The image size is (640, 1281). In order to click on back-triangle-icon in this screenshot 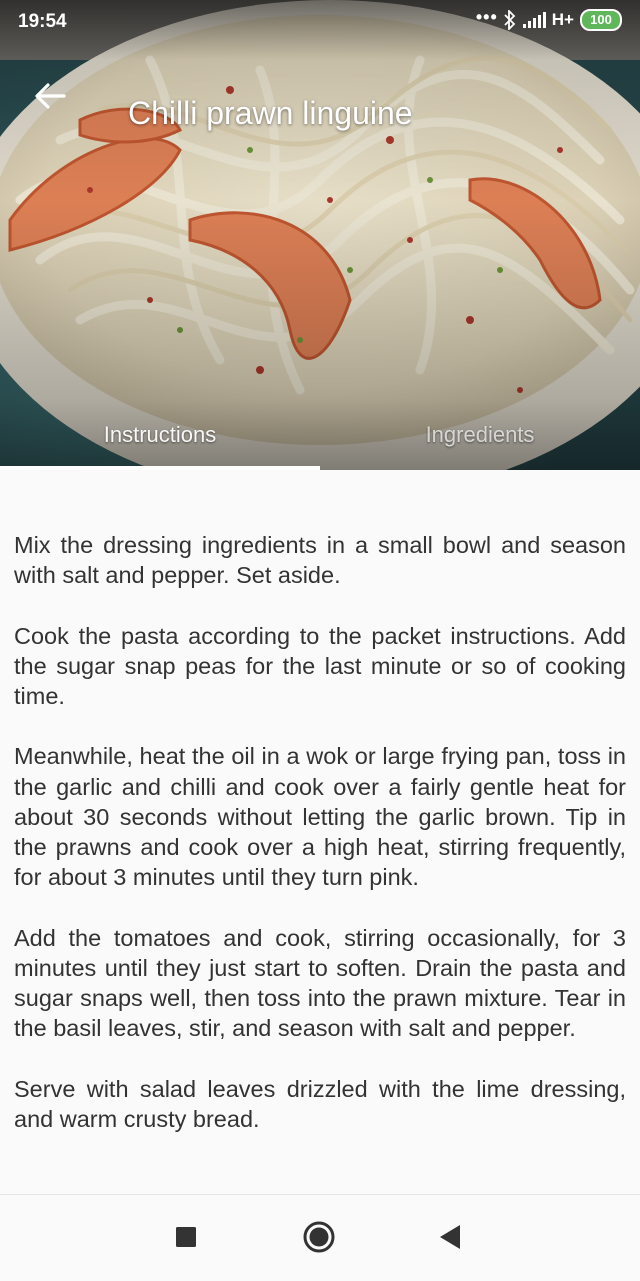, I will do `click(450, 1237)`.